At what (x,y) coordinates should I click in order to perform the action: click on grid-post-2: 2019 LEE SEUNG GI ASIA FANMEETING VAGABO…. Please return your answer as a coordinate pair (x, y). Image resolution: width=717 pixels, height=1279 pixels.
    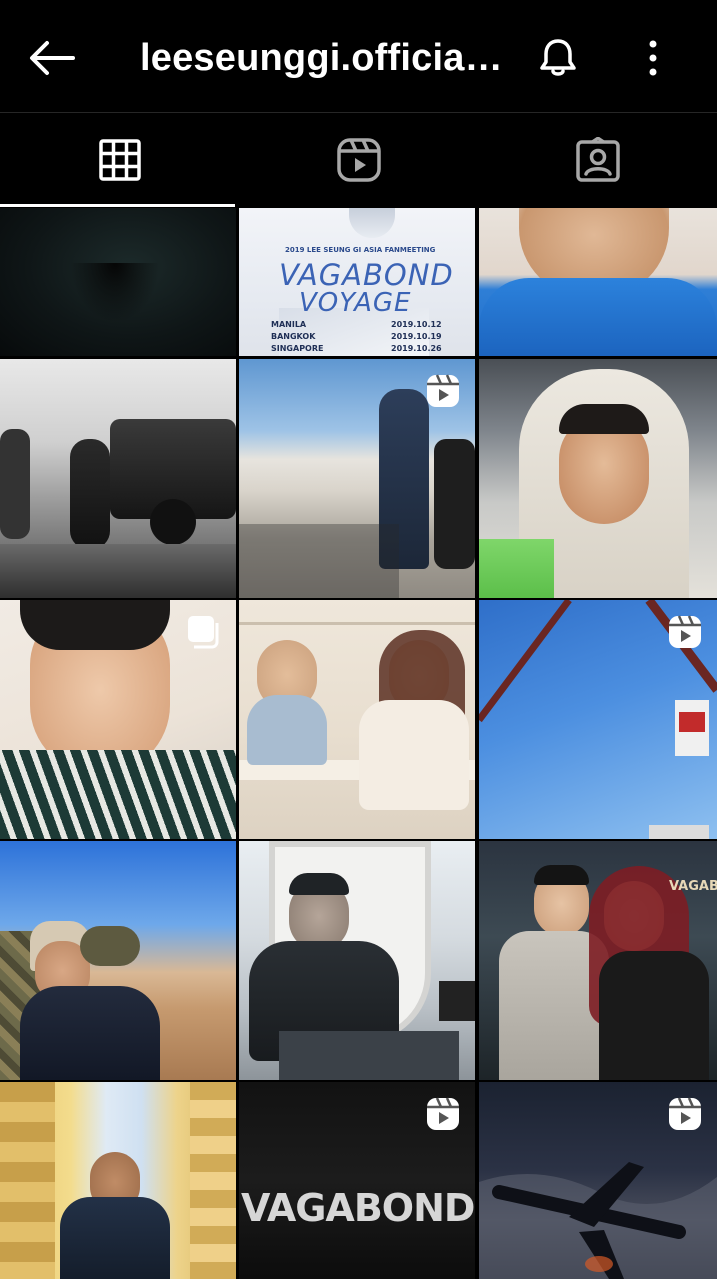
    Looking at the image, I should click on (357, 282).